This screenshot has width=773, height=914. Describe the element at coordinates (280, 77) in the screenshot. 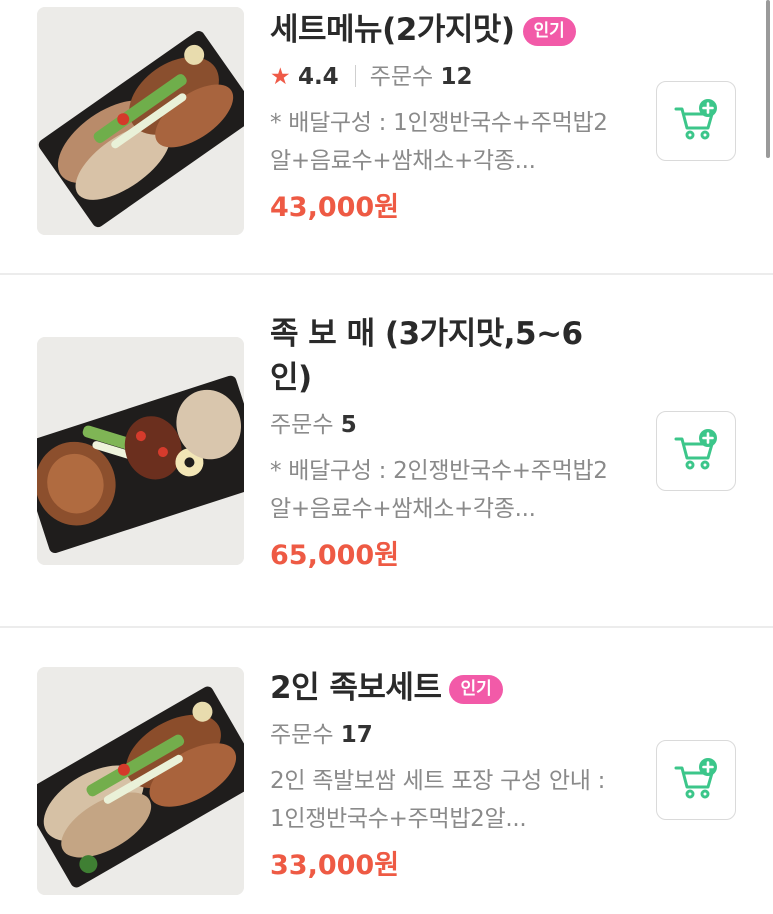

I see `star-icon: ★` at that location.